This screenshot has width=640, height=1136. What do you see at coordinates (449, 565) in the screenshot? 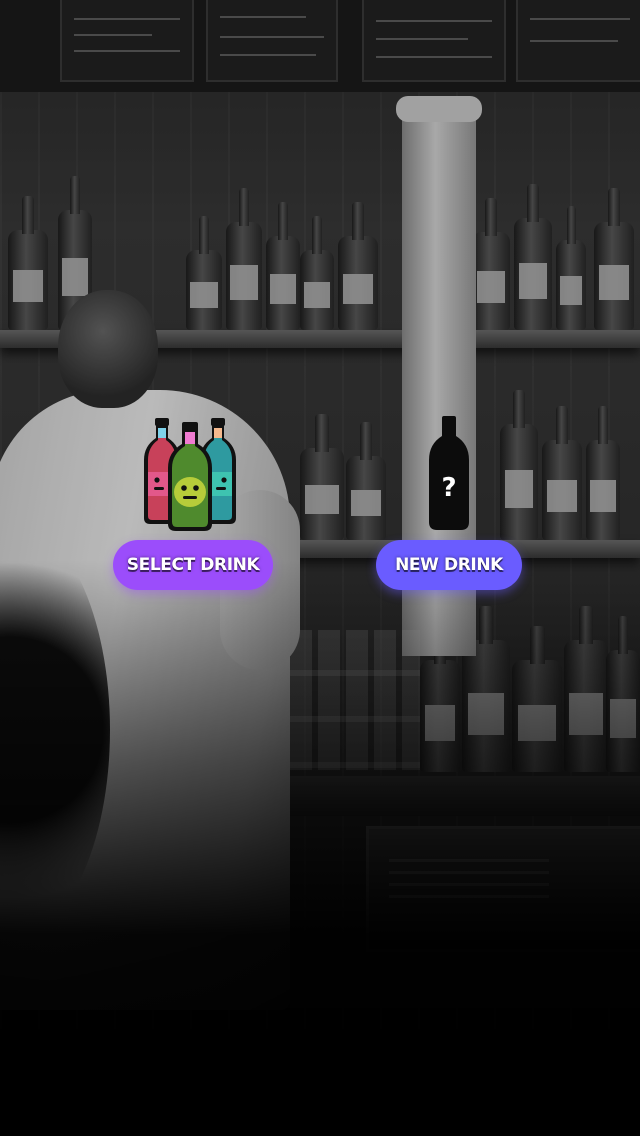
I see `new-drink-button: NEW DRINK` at bounding box center [449, 565].